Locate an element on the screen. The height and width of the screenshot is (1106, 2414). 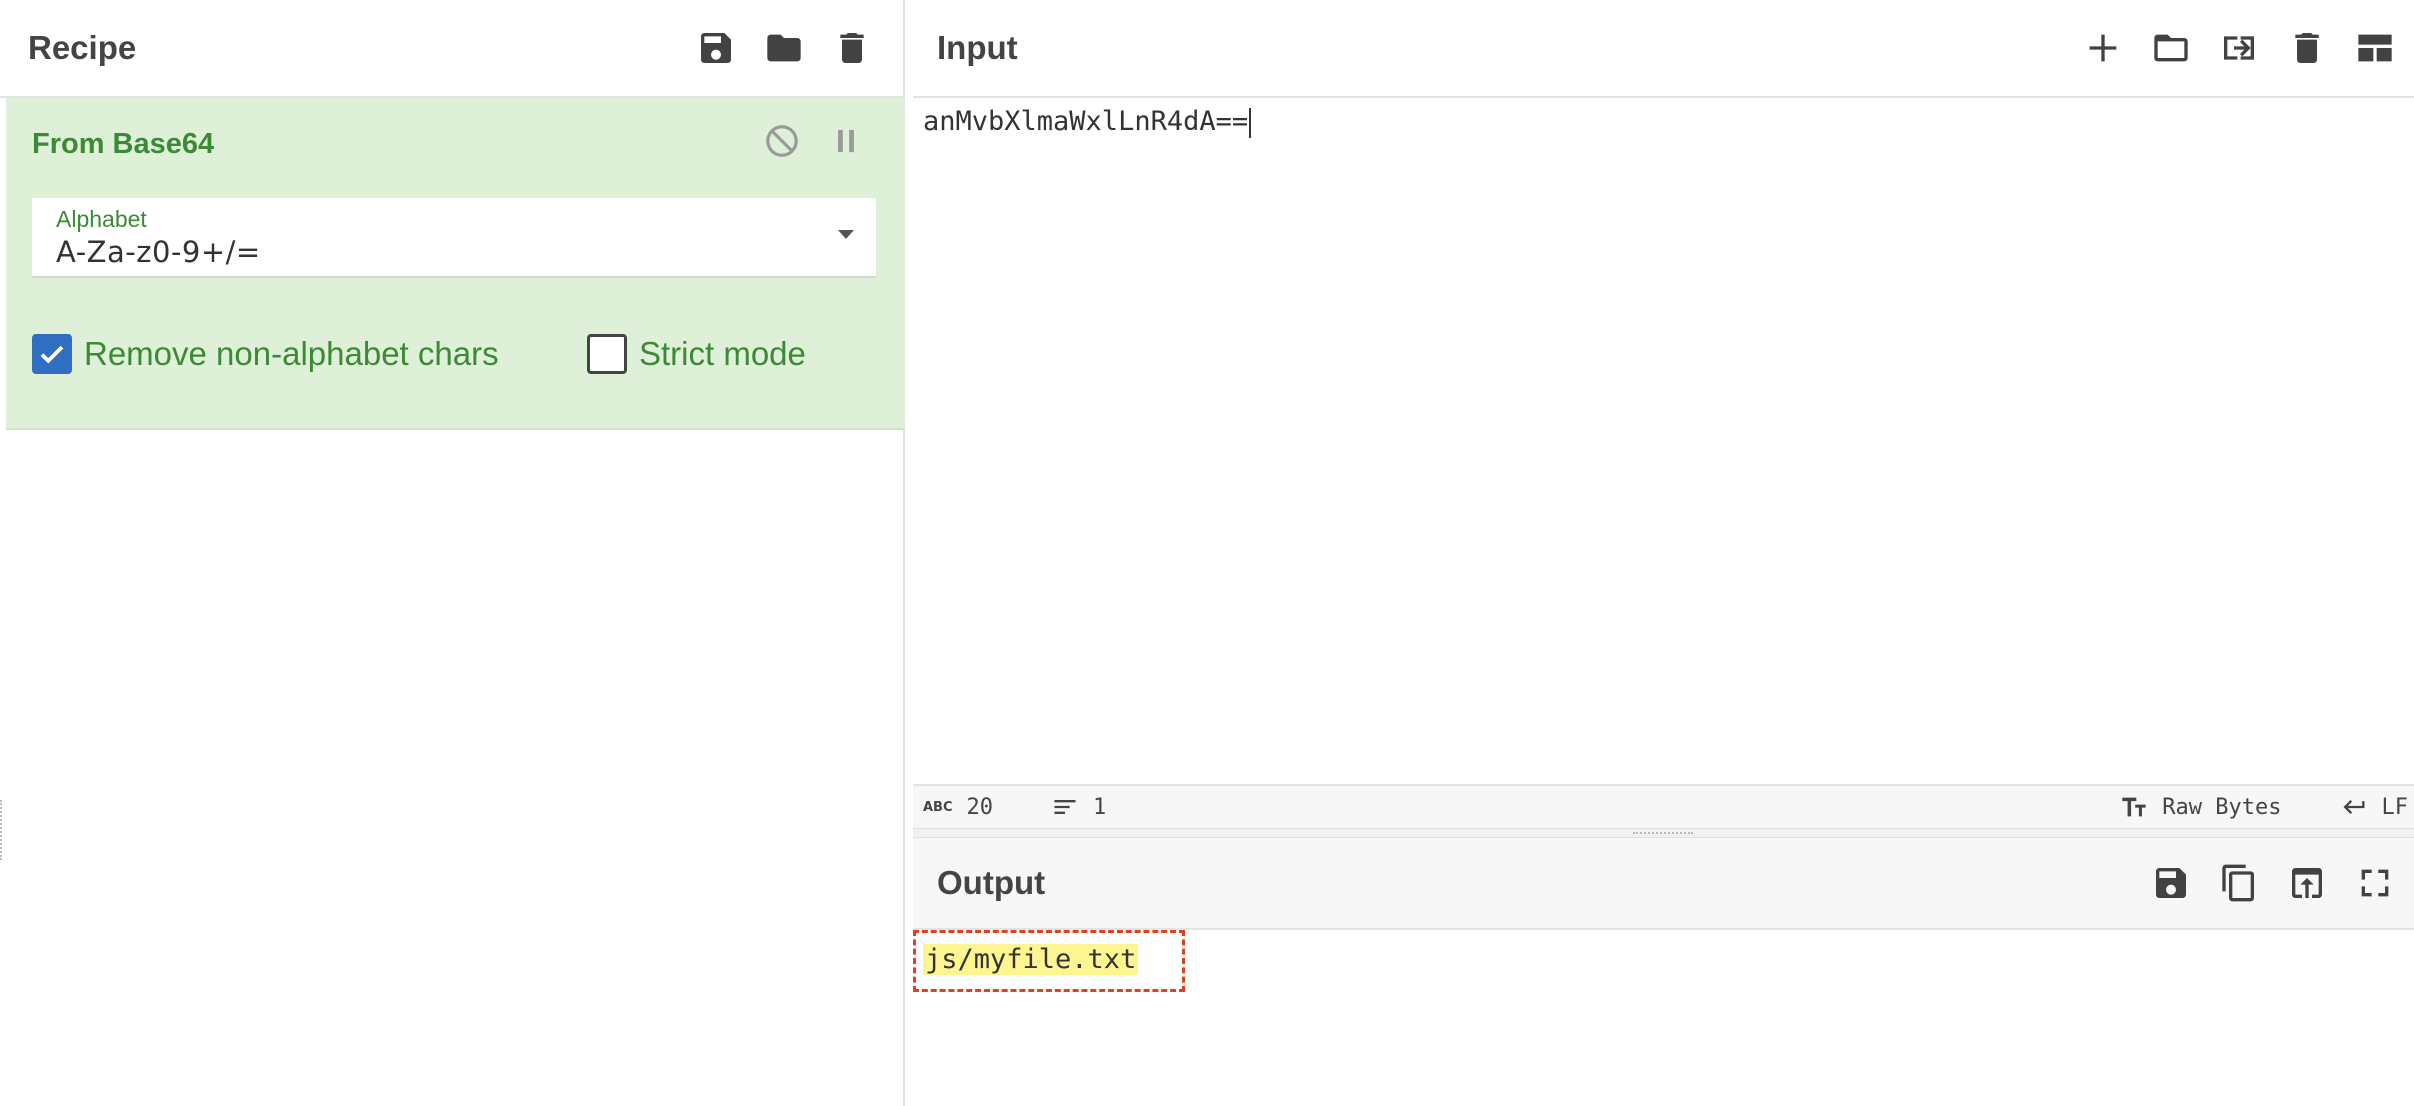
folder-icon is located at coordinates (784, 48).